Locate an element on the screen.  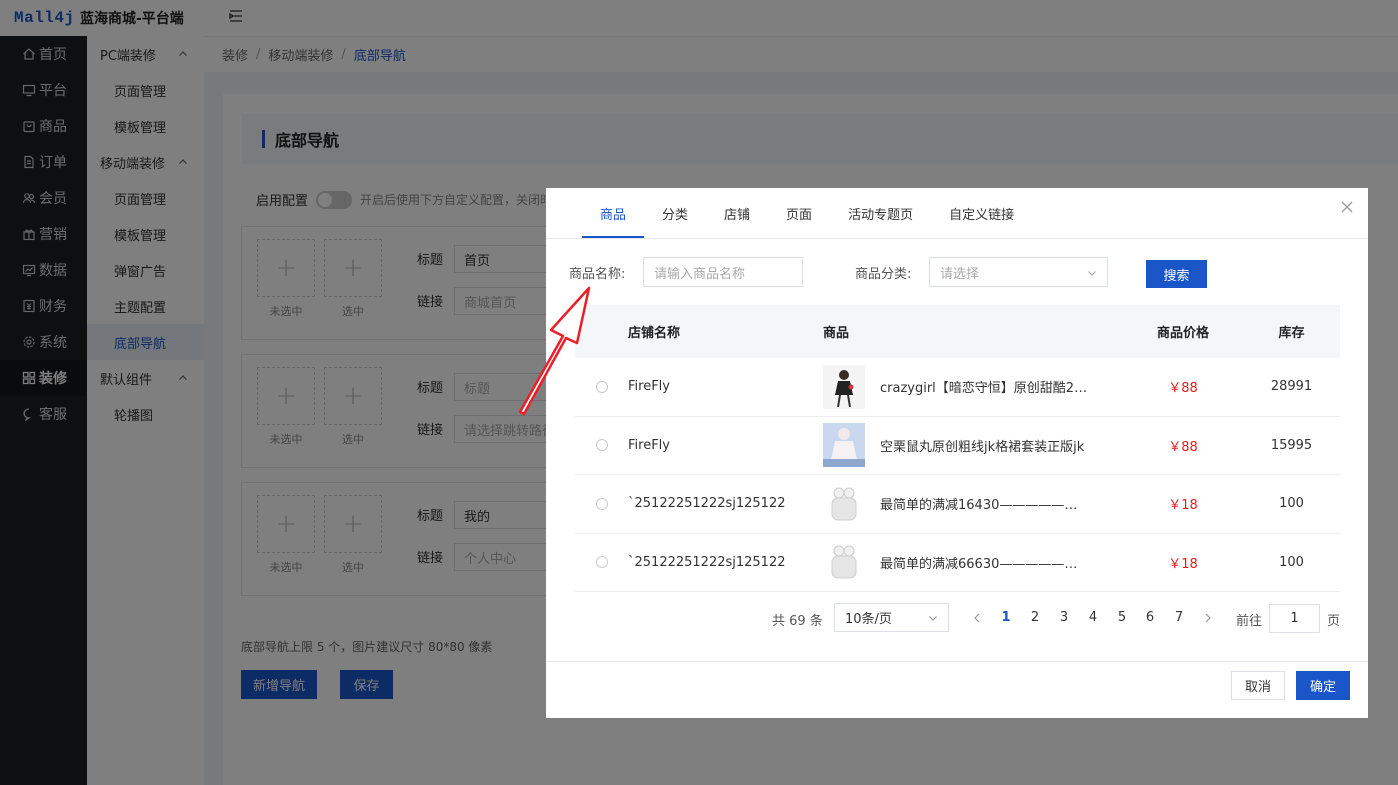
dialog-tabs: 商品 分类 店铺 页面 活动专题页 自定义链接 is located at coordinates (807, 213).